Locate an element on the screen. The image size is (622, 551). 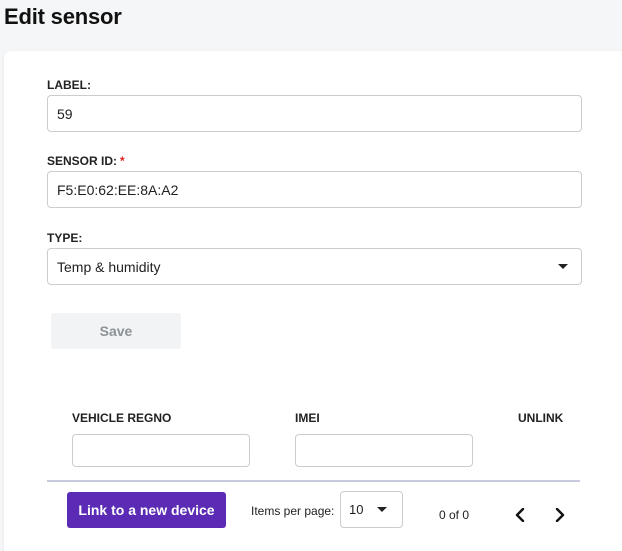
column-header-imei: IMEI is located at coordinates (307, 418).